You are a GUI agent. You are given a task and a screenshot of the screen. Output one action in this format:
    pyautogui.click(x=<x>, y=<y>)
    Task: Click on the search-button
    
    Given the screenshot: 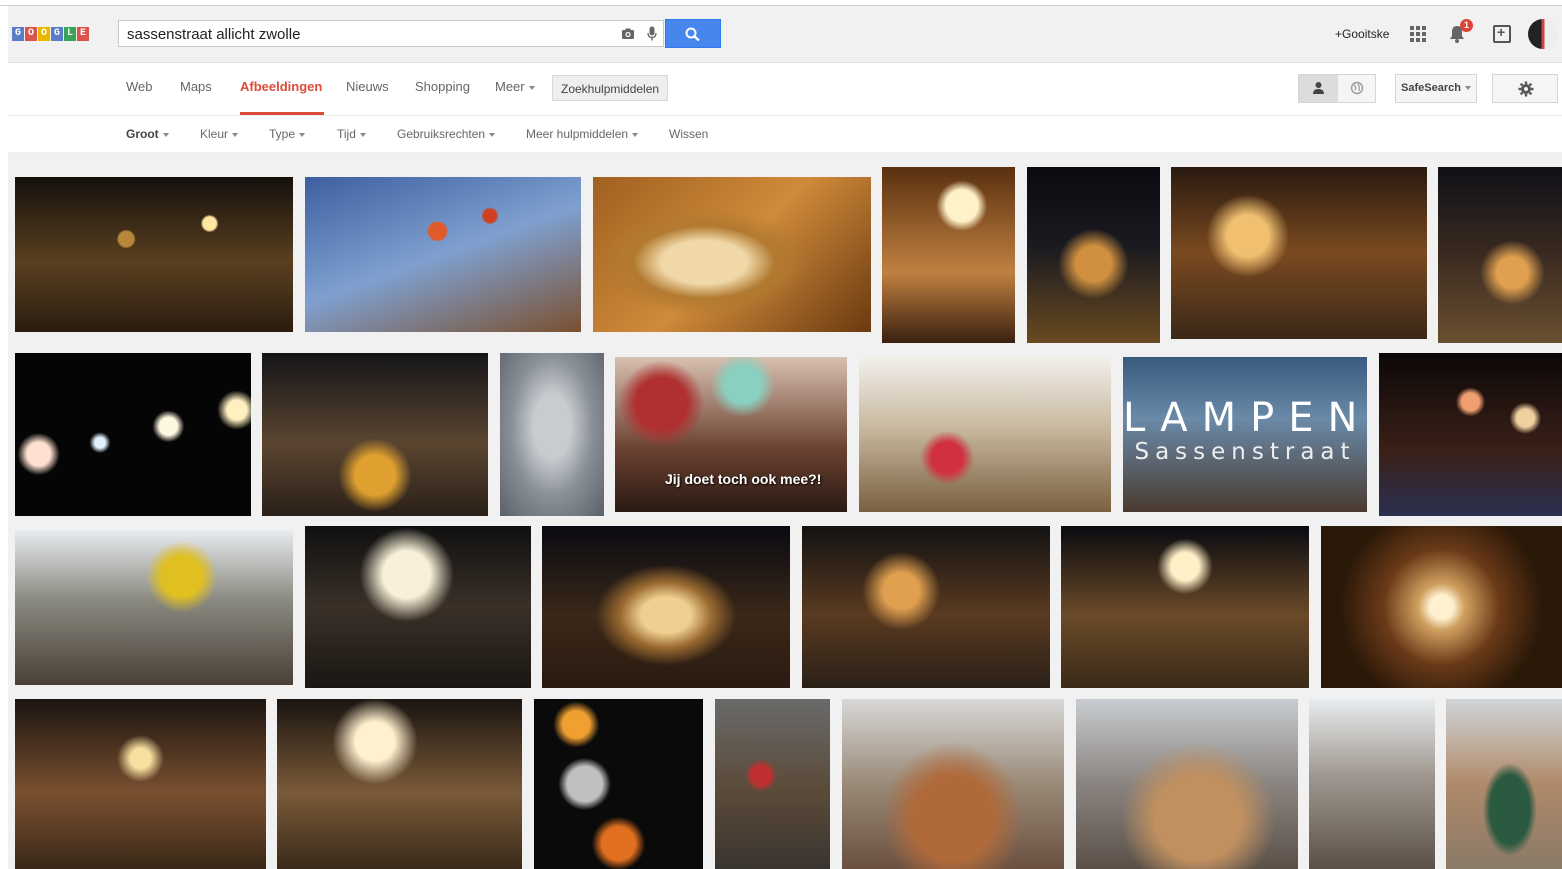 What is the action you would take?
    pyautogui.click(x=693, y=33)
    